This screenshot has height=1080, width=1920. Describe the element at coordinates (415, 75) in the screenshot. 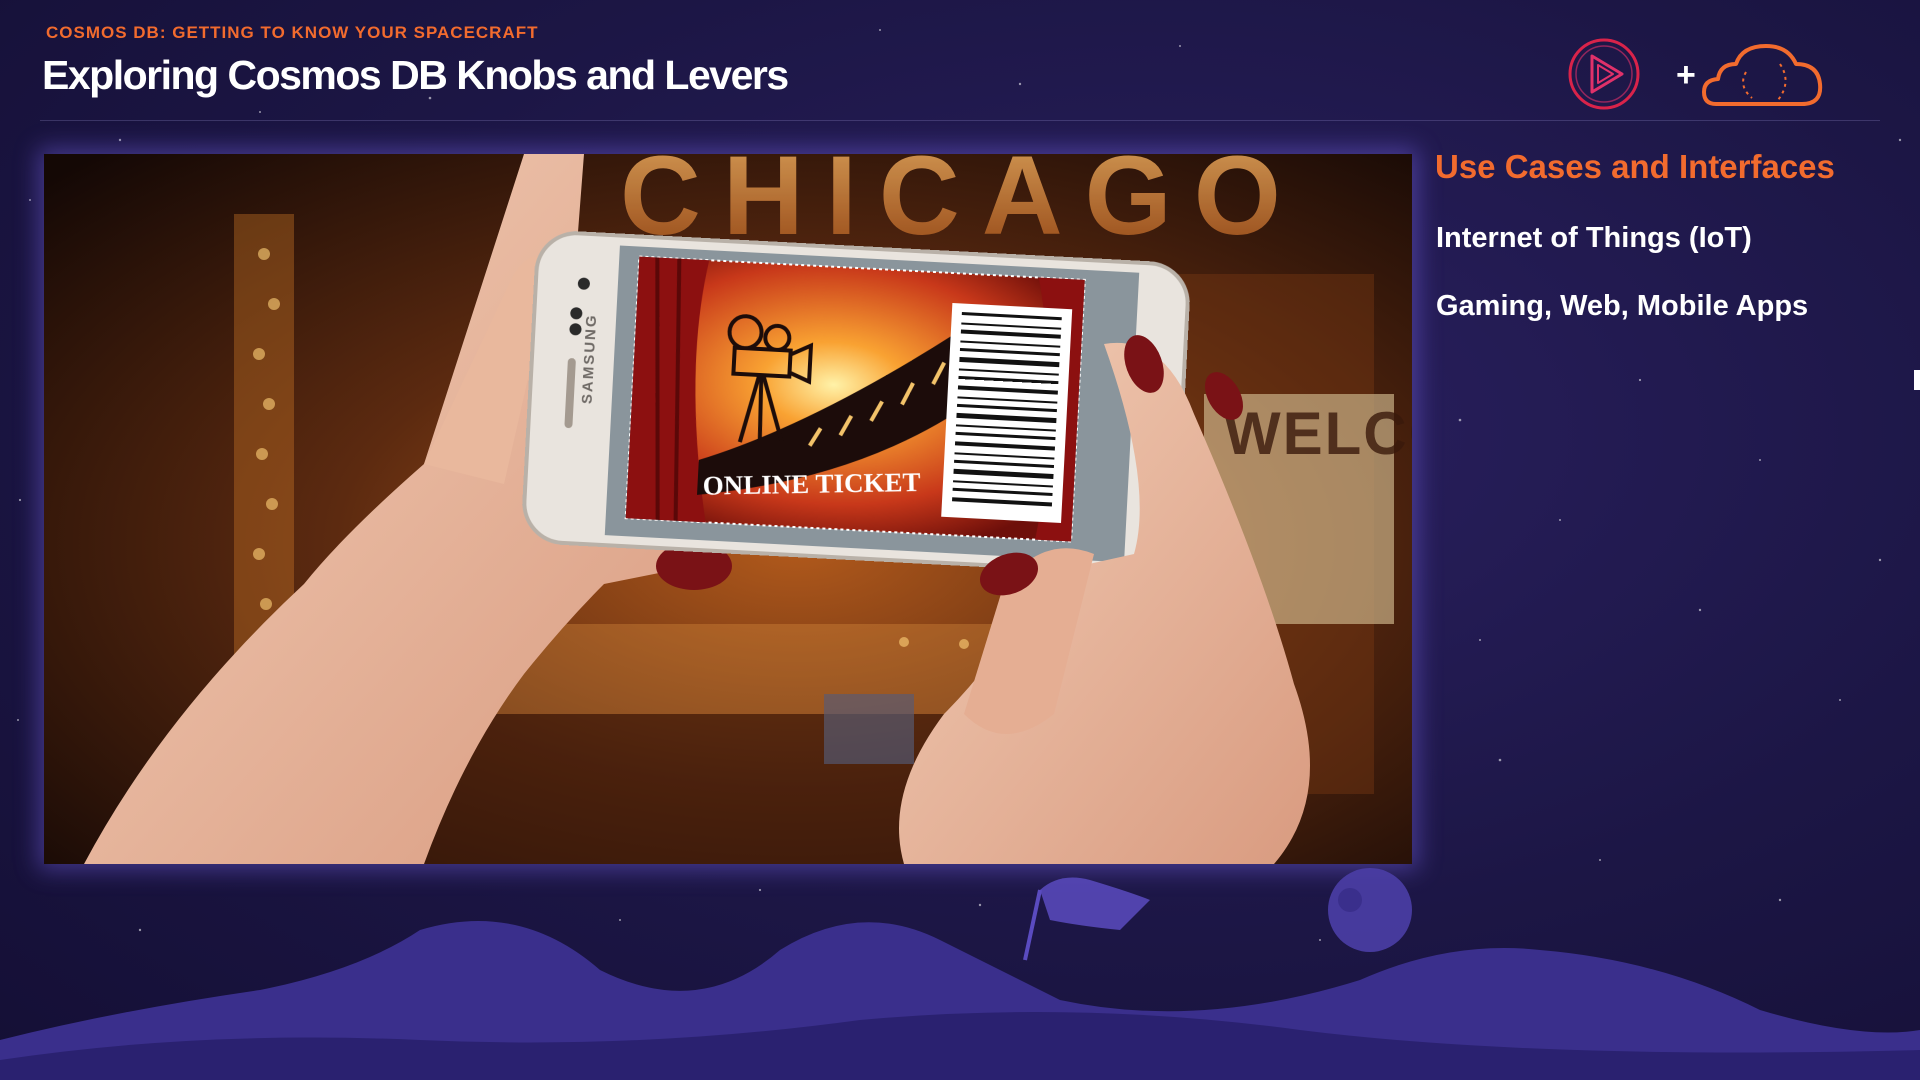

I see `module-title: Exploring Cosmos DB Knobs and Levers` at that location.